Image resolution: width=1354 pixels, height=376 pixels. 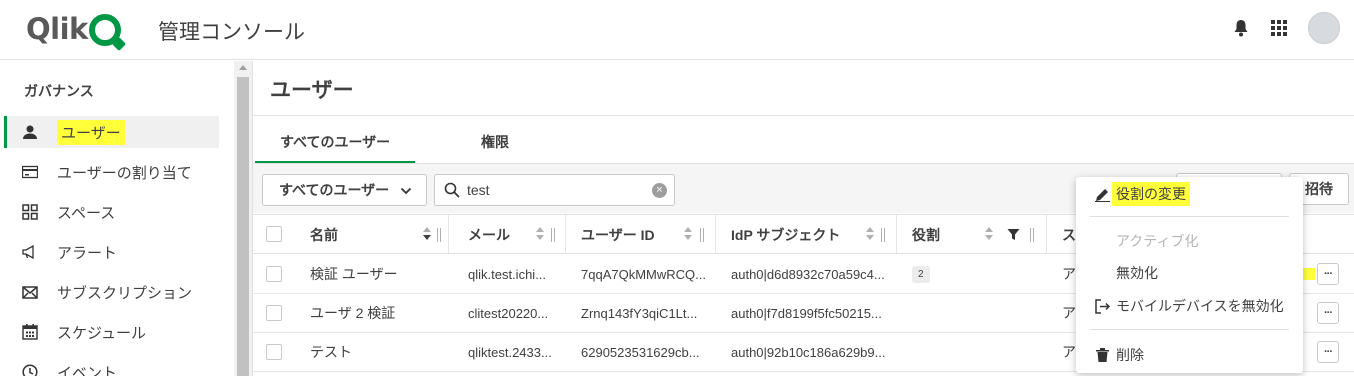 What do you see at coordinates (30, 132) in the screenshot?
I see `user-icon` at bounding box center [30, 132].